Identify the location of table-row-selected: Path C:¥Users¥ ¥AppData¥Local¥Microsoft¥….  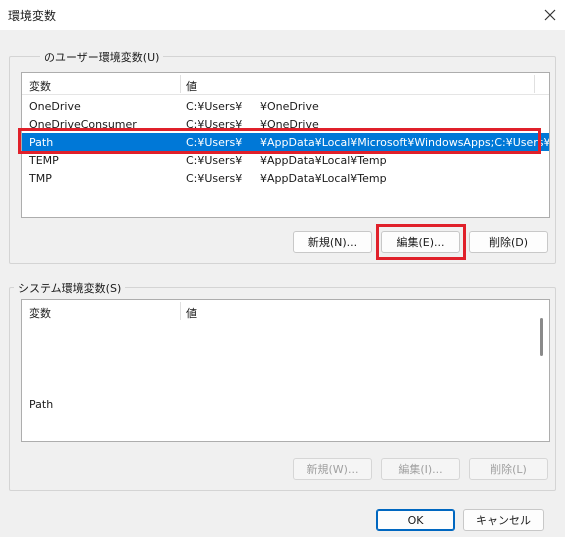
(285, 142).